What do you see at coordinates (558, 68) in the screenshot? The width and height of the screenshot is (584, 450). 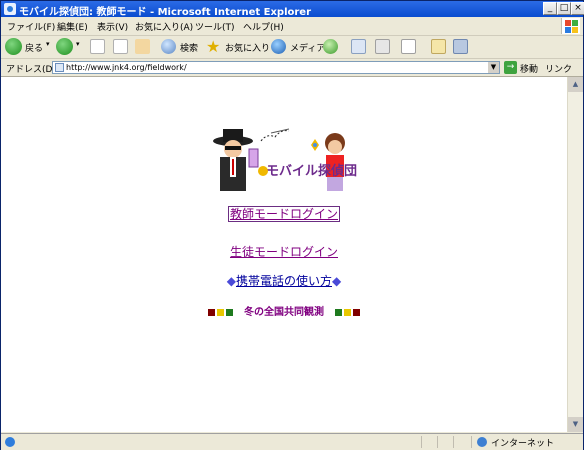 I see `links-button: リンク` at bounding box center [558, 68].